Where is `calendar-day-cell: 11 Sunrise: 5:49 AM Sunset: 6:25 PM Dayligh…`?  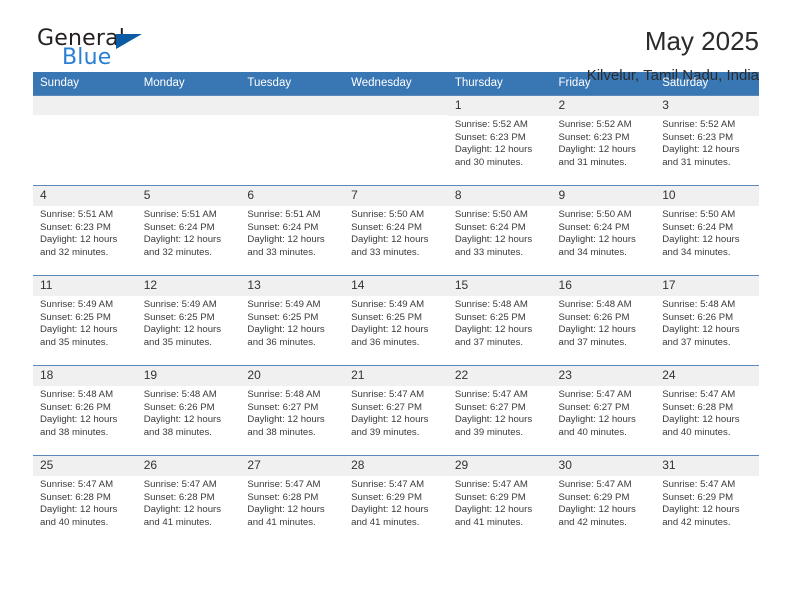
calendar-day-cell: 11 Sunrise: 5:49 AM Sunset: 6:25 PM Dayligh… is located at coordinates (85, 320).